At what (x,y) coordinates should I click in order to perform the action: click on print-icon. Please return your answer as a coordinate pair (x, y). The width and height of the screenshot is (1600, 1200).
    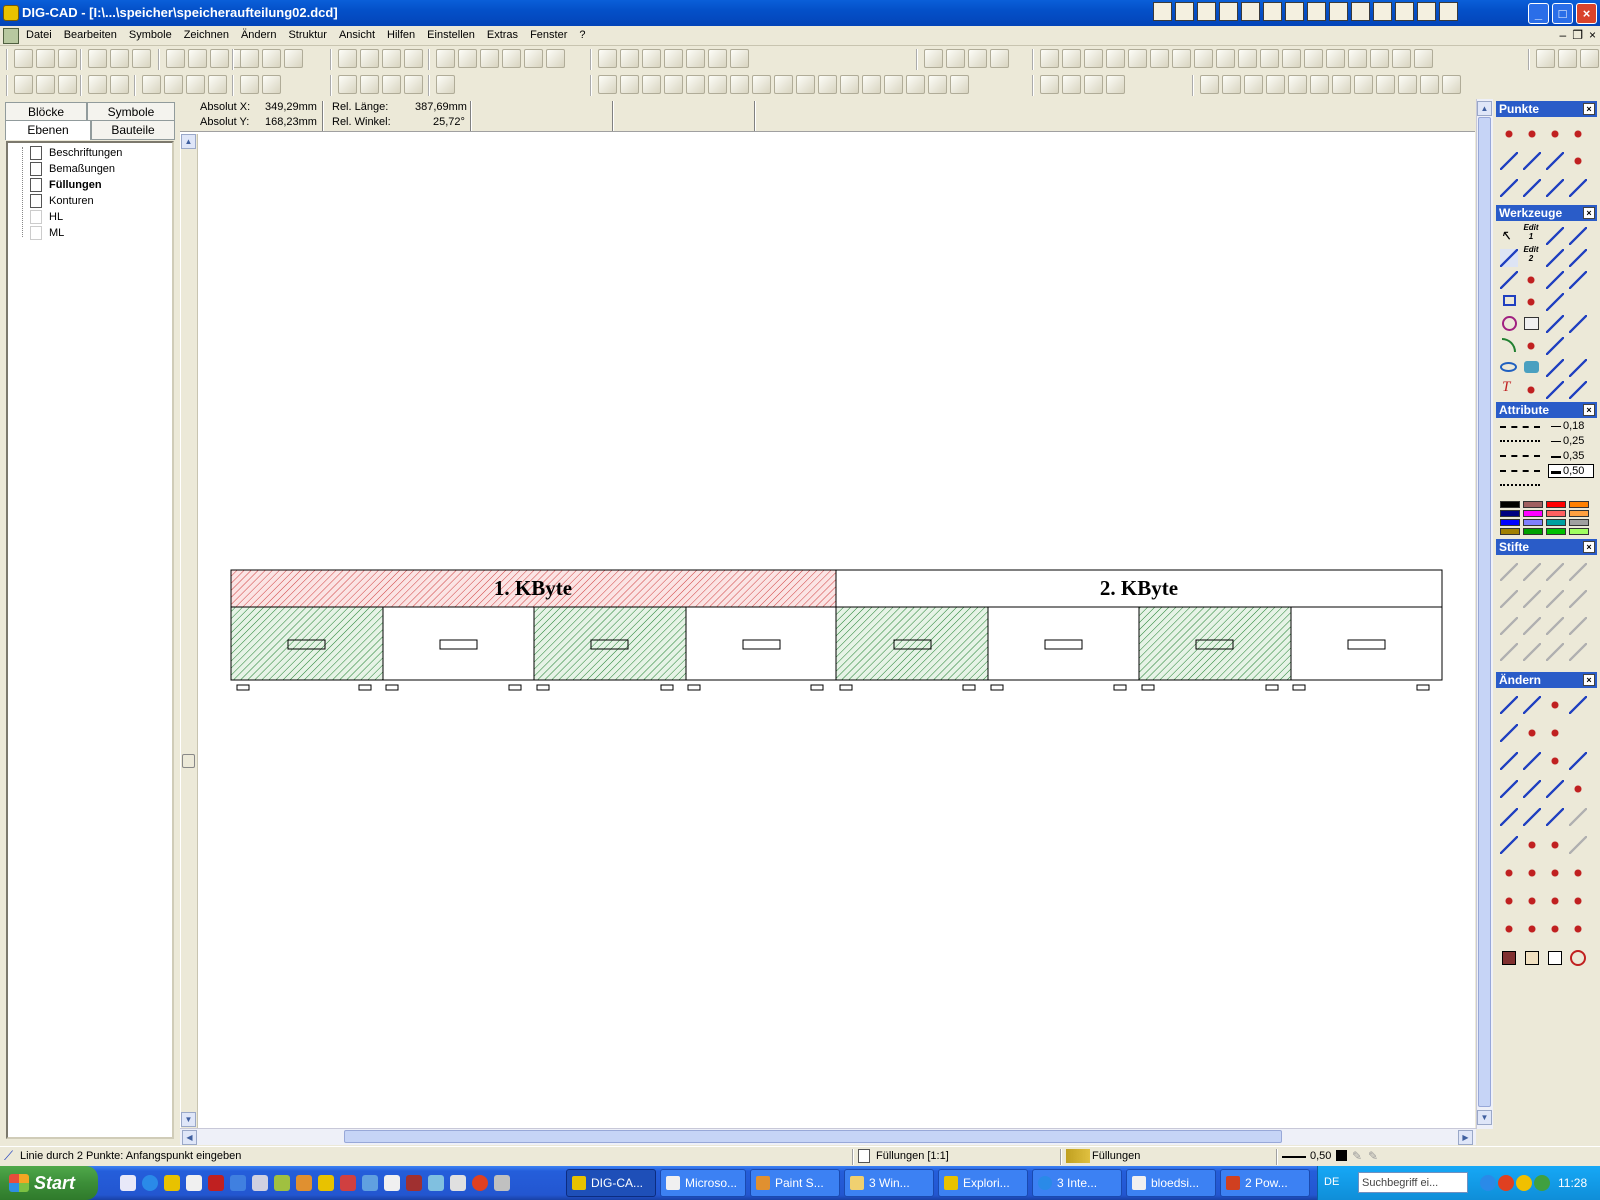
    Looking at the image, I should click on (249, 58).